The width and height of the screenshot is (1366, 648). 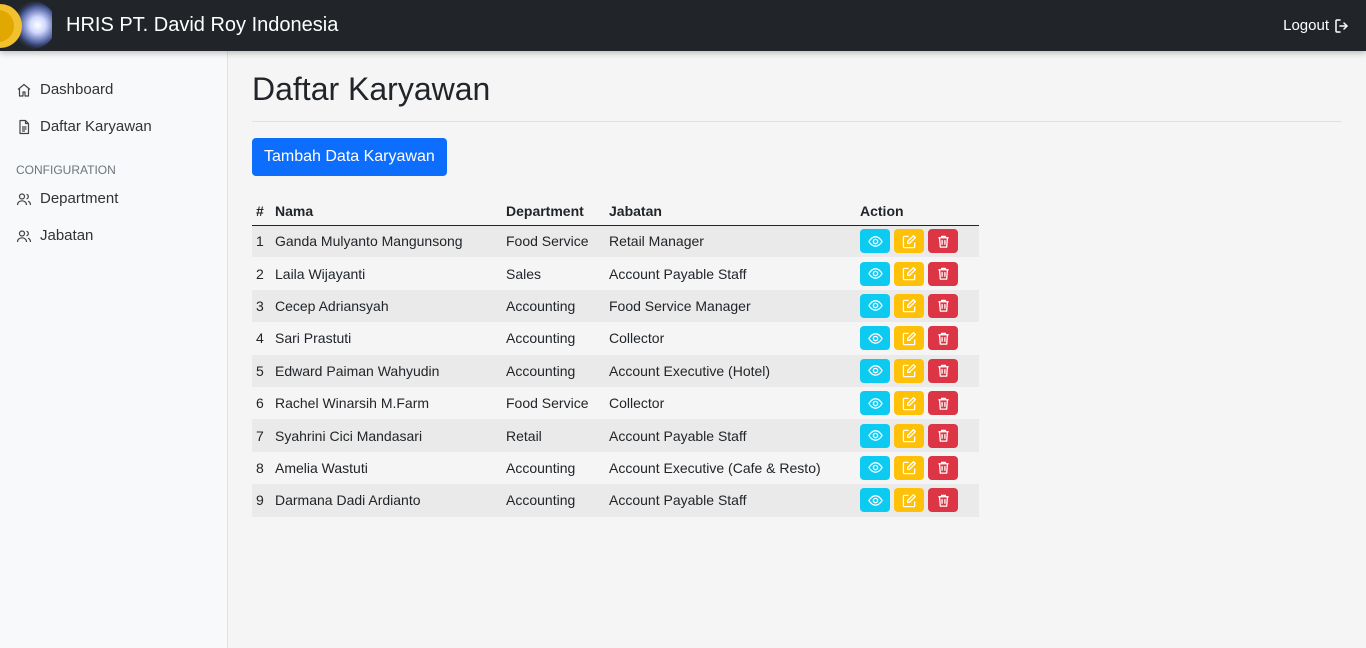 What do you see at coordinates (24, 126) in the screenshot?
I see `file-text-icon` at bounding box center [24, 126].